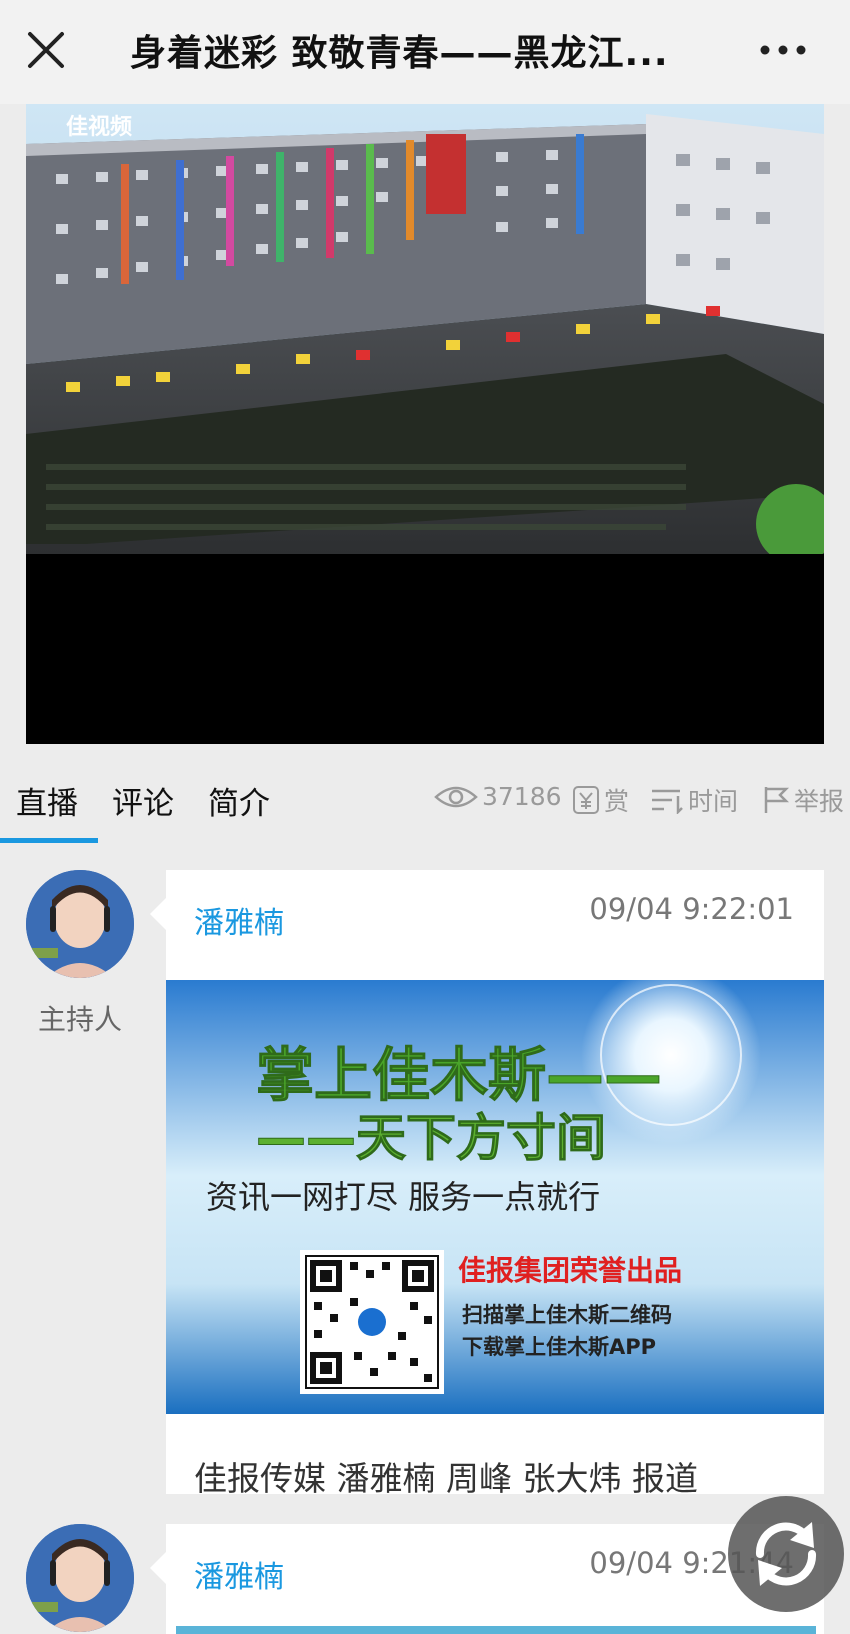 Image resolution: width=850 pixels, height=1634 pixels. What do you see at coordinates (456, 796) in the screenshot?
I see `eye-icon` at bounding box center [456, 796].